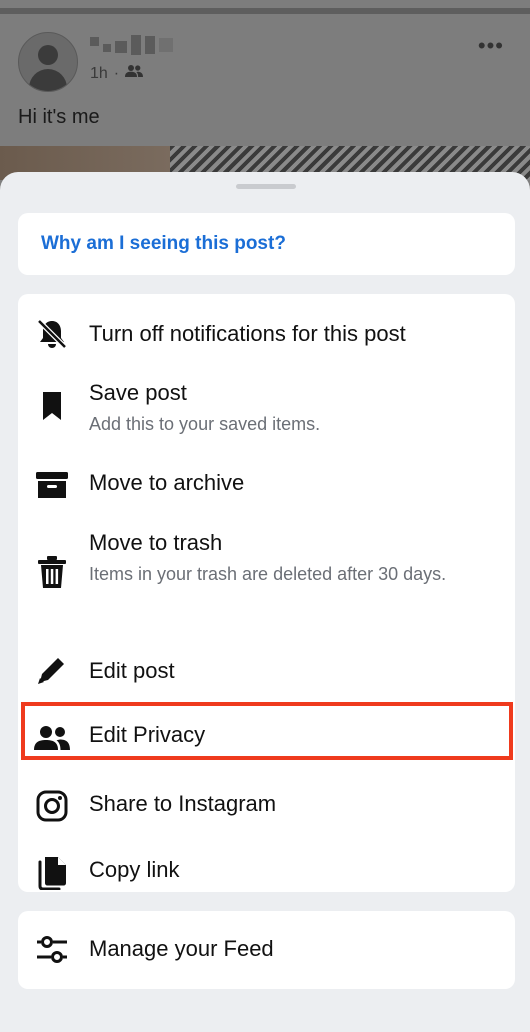 This screenshot has height=1032, width=530. What do you see at coordinates (52, 670) in the screenshot?
I see `pencil-icon` at bounding box center [52, 670].